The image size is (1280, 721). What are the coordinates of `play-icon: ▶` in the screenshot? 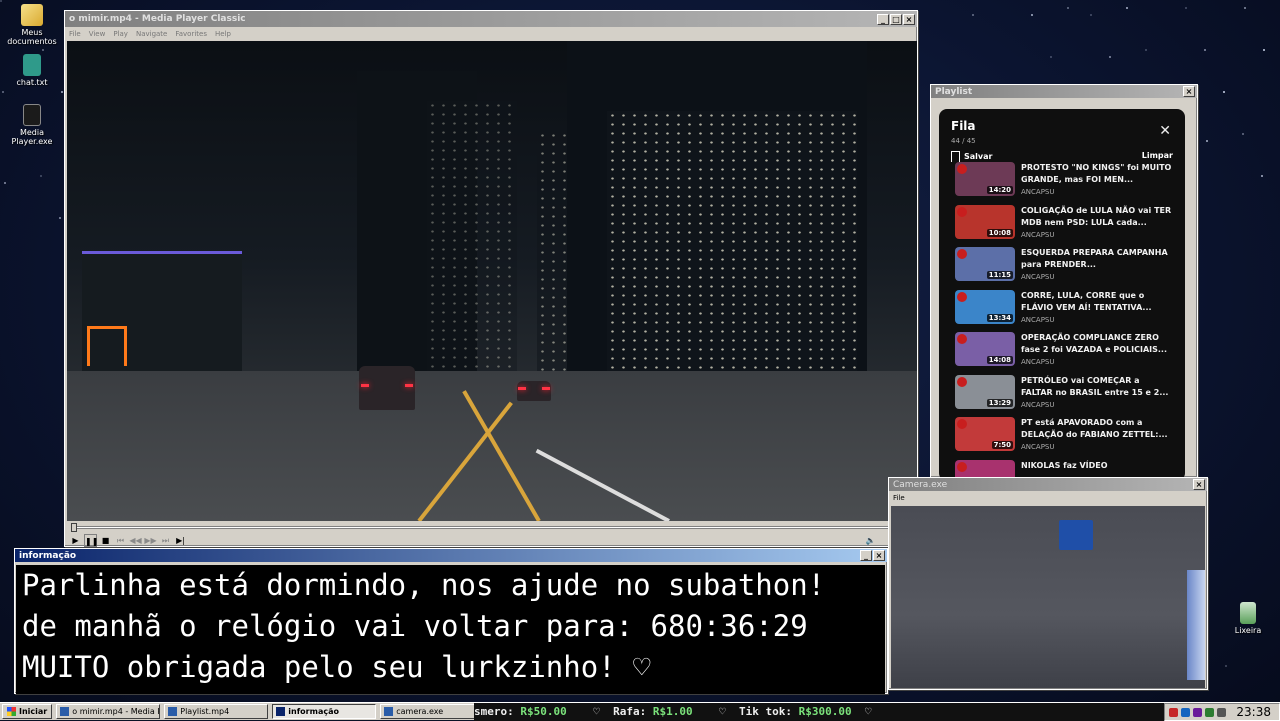 It's located at (75, 540).